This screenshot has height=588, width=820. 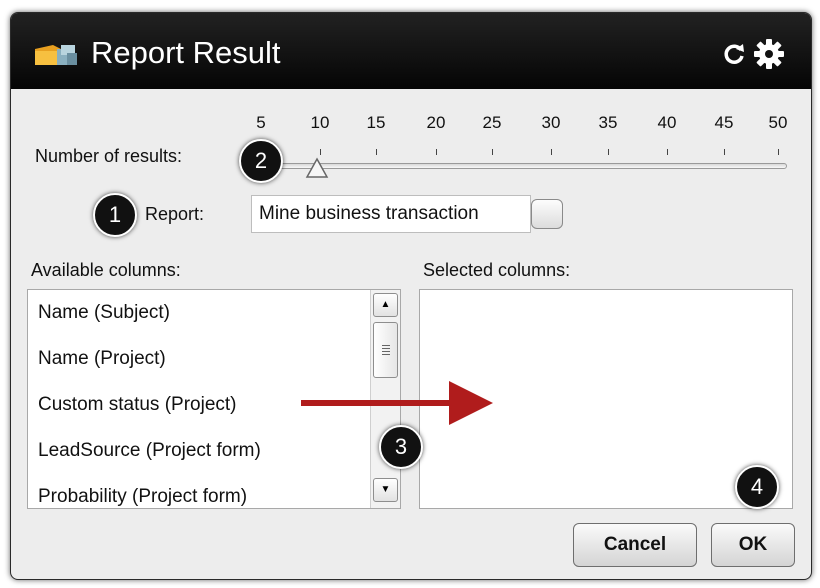 What do you see at coordinates (56, 55) in the screenshot?
I see `folder-cubes-icon` at bounding box center [56, 55].